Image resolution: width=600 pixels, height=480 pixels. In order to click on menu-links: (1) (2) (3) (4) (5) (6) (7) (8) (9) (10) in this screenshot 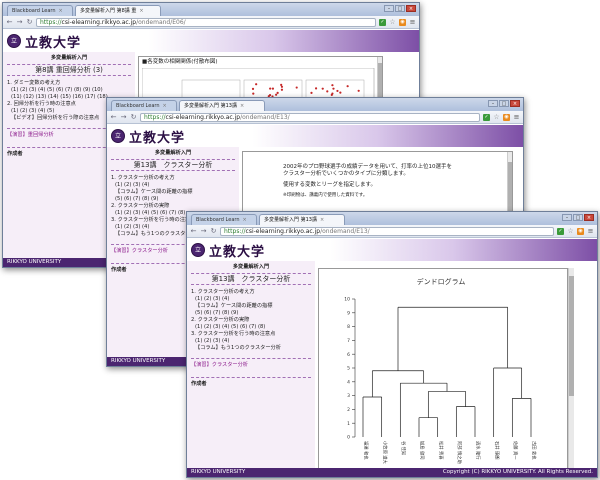, I will do `click(71, 90)`.